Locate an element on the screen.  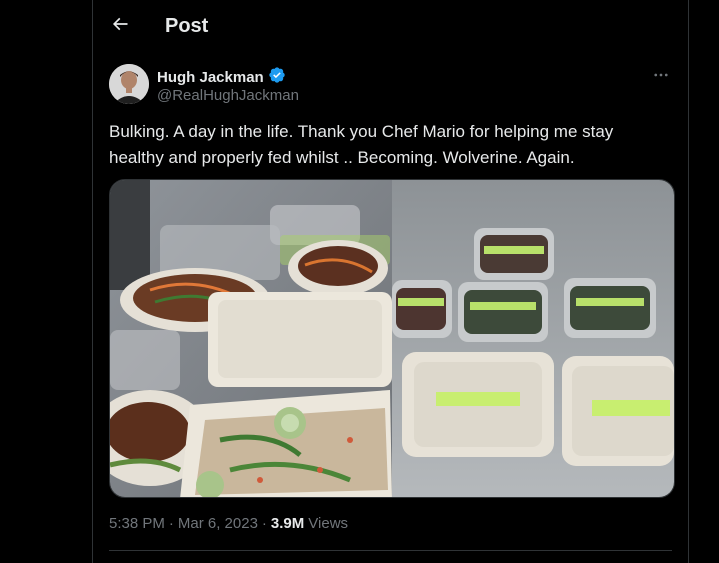
page-title: Post is located at coordinates (187, 26).